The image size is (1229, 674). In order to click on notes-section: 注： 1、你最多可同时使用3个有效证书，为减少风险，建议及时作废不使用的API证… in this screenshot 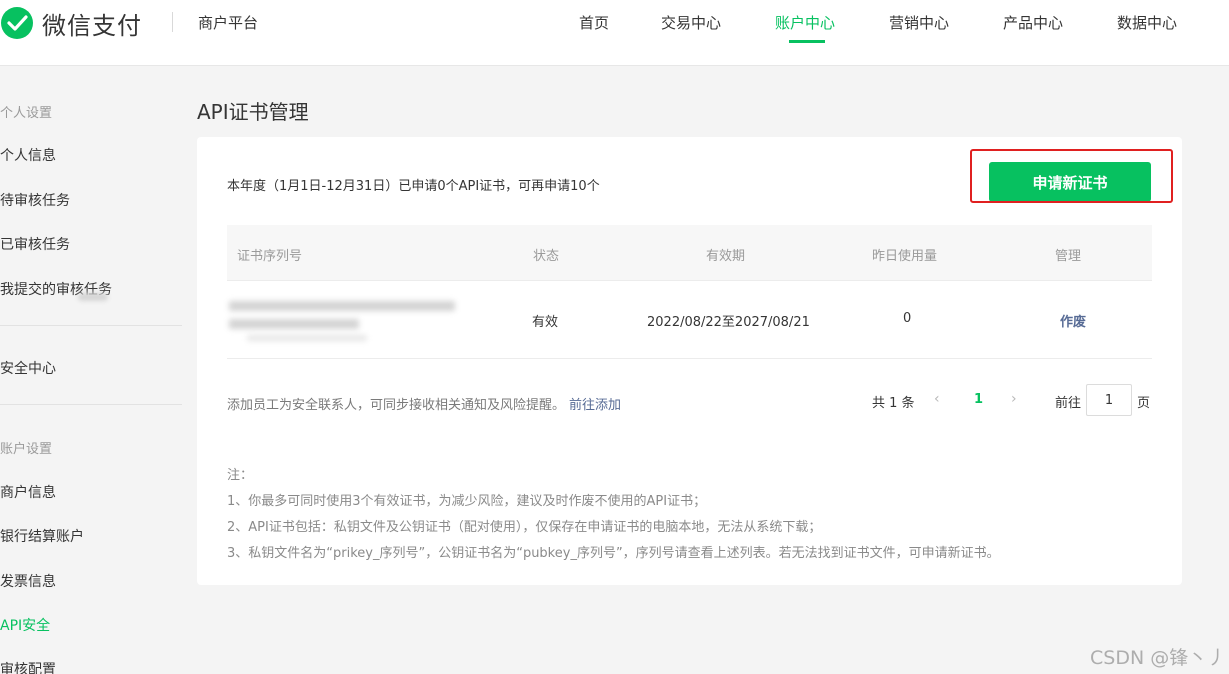, I will do `click(613, 515)`.